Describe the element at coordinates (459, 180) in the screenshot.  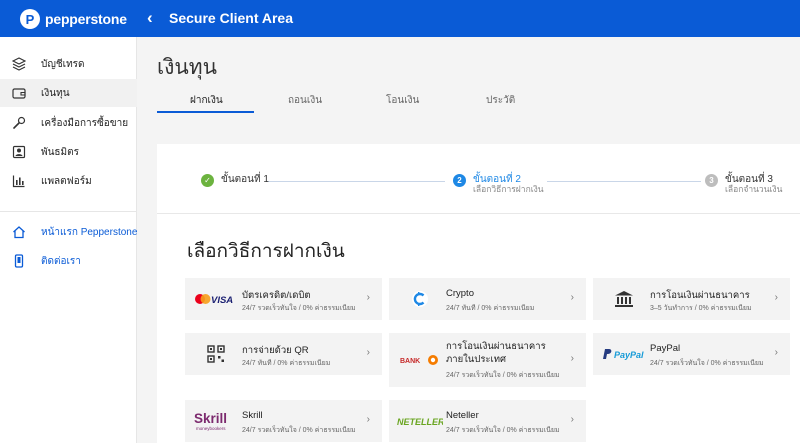
I see `step-number: 2` at that location.